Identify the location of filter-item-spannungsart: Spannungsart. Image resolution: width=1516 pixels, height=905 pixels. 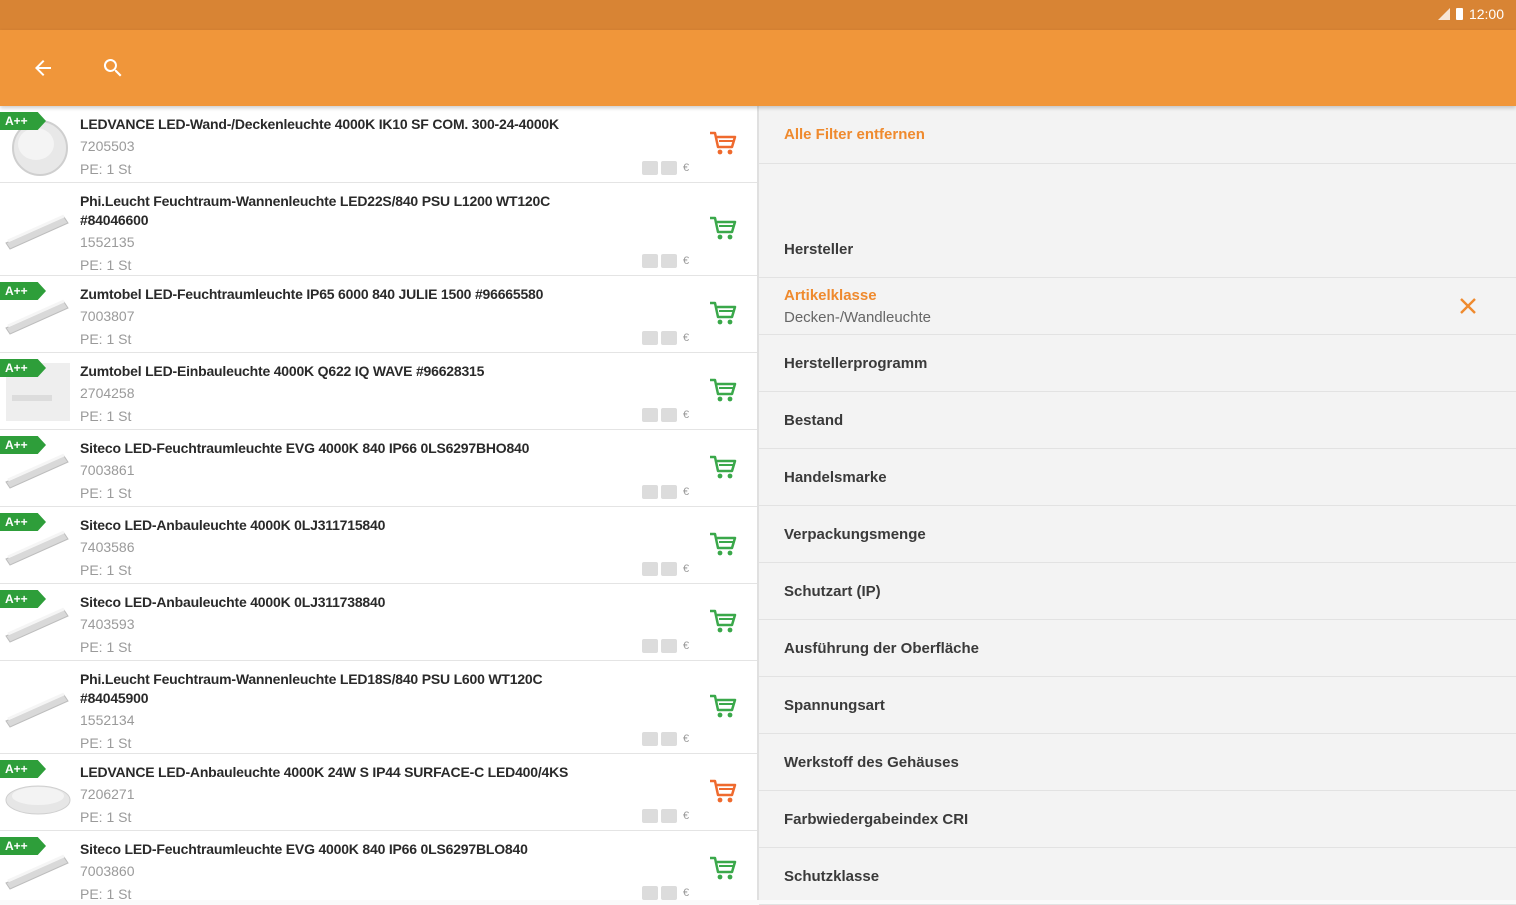
(1137, 705).